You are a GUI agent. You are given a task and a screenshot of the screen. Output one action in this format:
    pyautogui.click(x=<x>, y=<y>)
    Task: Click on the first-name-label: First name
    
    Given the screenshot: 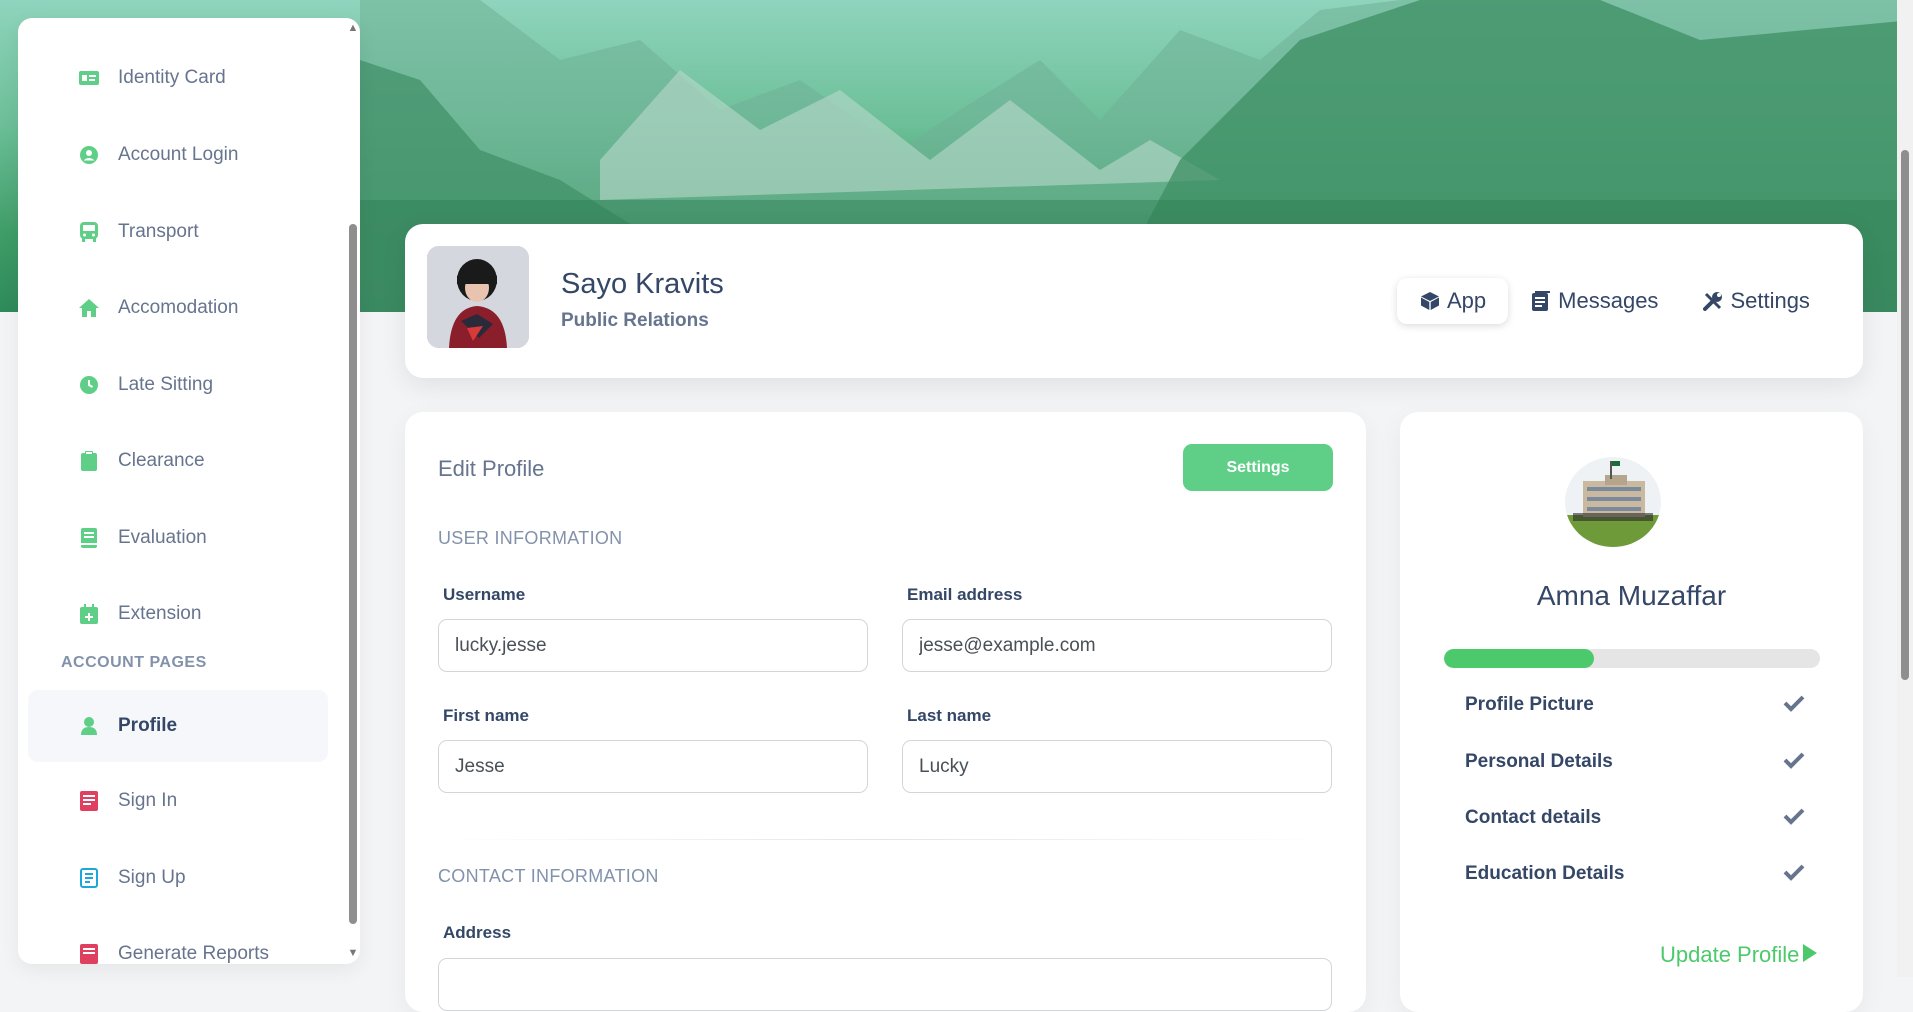 What is the action you would take?
    pyautogui.click(x=486, y=715)
    